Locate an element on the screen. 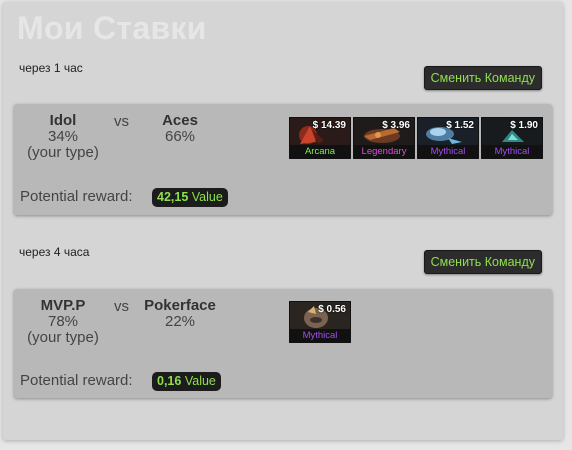  team-percent: 78% is located at coordinates (63, 321).